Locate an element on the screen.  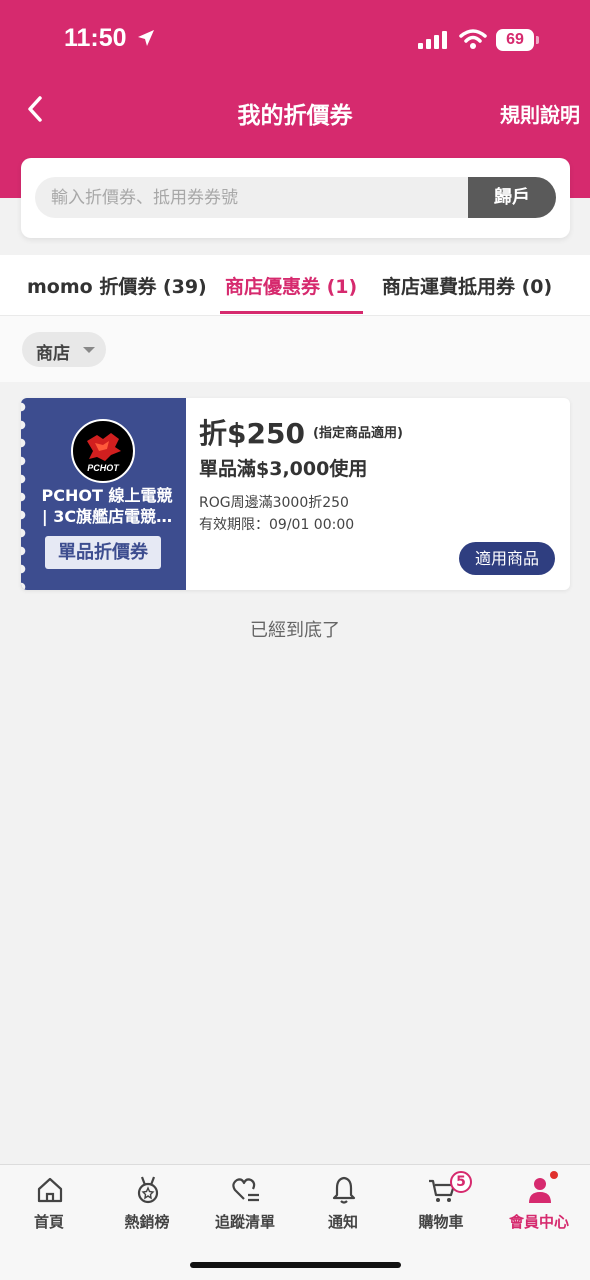
nav-wishlist-label: 追蹤清單 is located at coordinates (244, 1222).